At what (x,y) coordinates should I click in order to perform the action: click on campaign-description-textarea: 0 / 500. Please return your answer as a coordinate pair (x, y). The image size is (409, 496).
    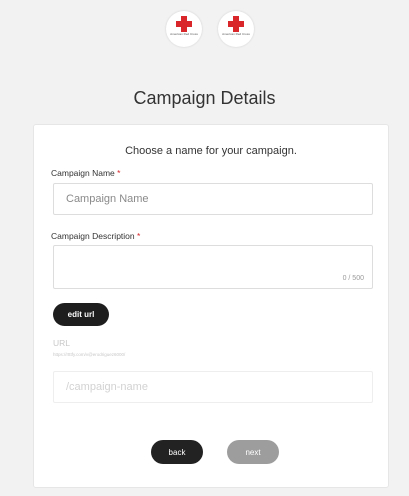
    Looking at the image, I should click on (213, 267).